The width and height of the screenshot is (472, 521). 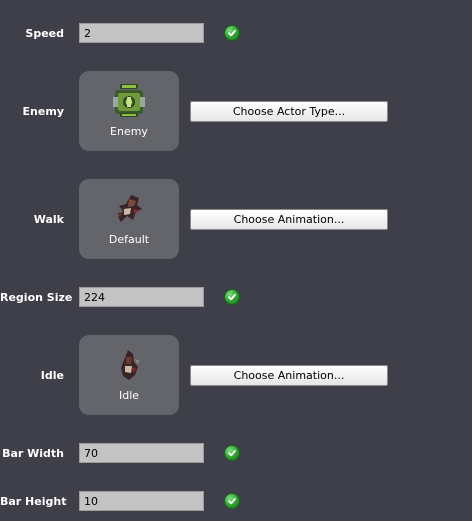 I want to click on enemy-actor-tile: Enemy, so click(x=129, y=111).